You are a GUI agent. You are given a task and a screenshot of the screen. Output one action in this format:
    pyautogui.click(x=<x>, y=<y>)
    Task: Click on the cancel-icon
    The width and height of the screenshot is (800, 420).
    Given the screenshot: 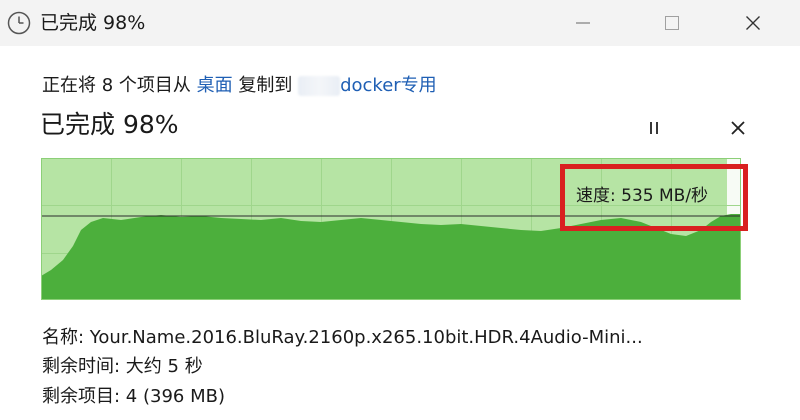 What is the action you would take?
    pyautogui.click(x=738, y=128)
    